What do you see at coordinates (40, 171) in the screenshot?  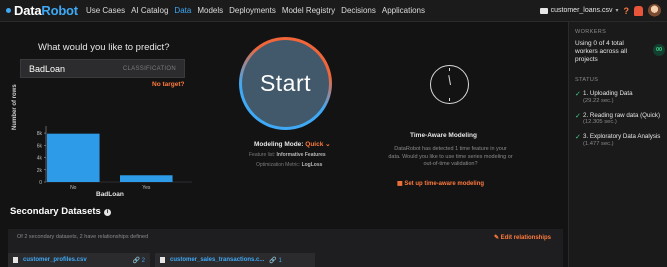 I see `y-tick-label: 2k` at bounding box center [40, 171].